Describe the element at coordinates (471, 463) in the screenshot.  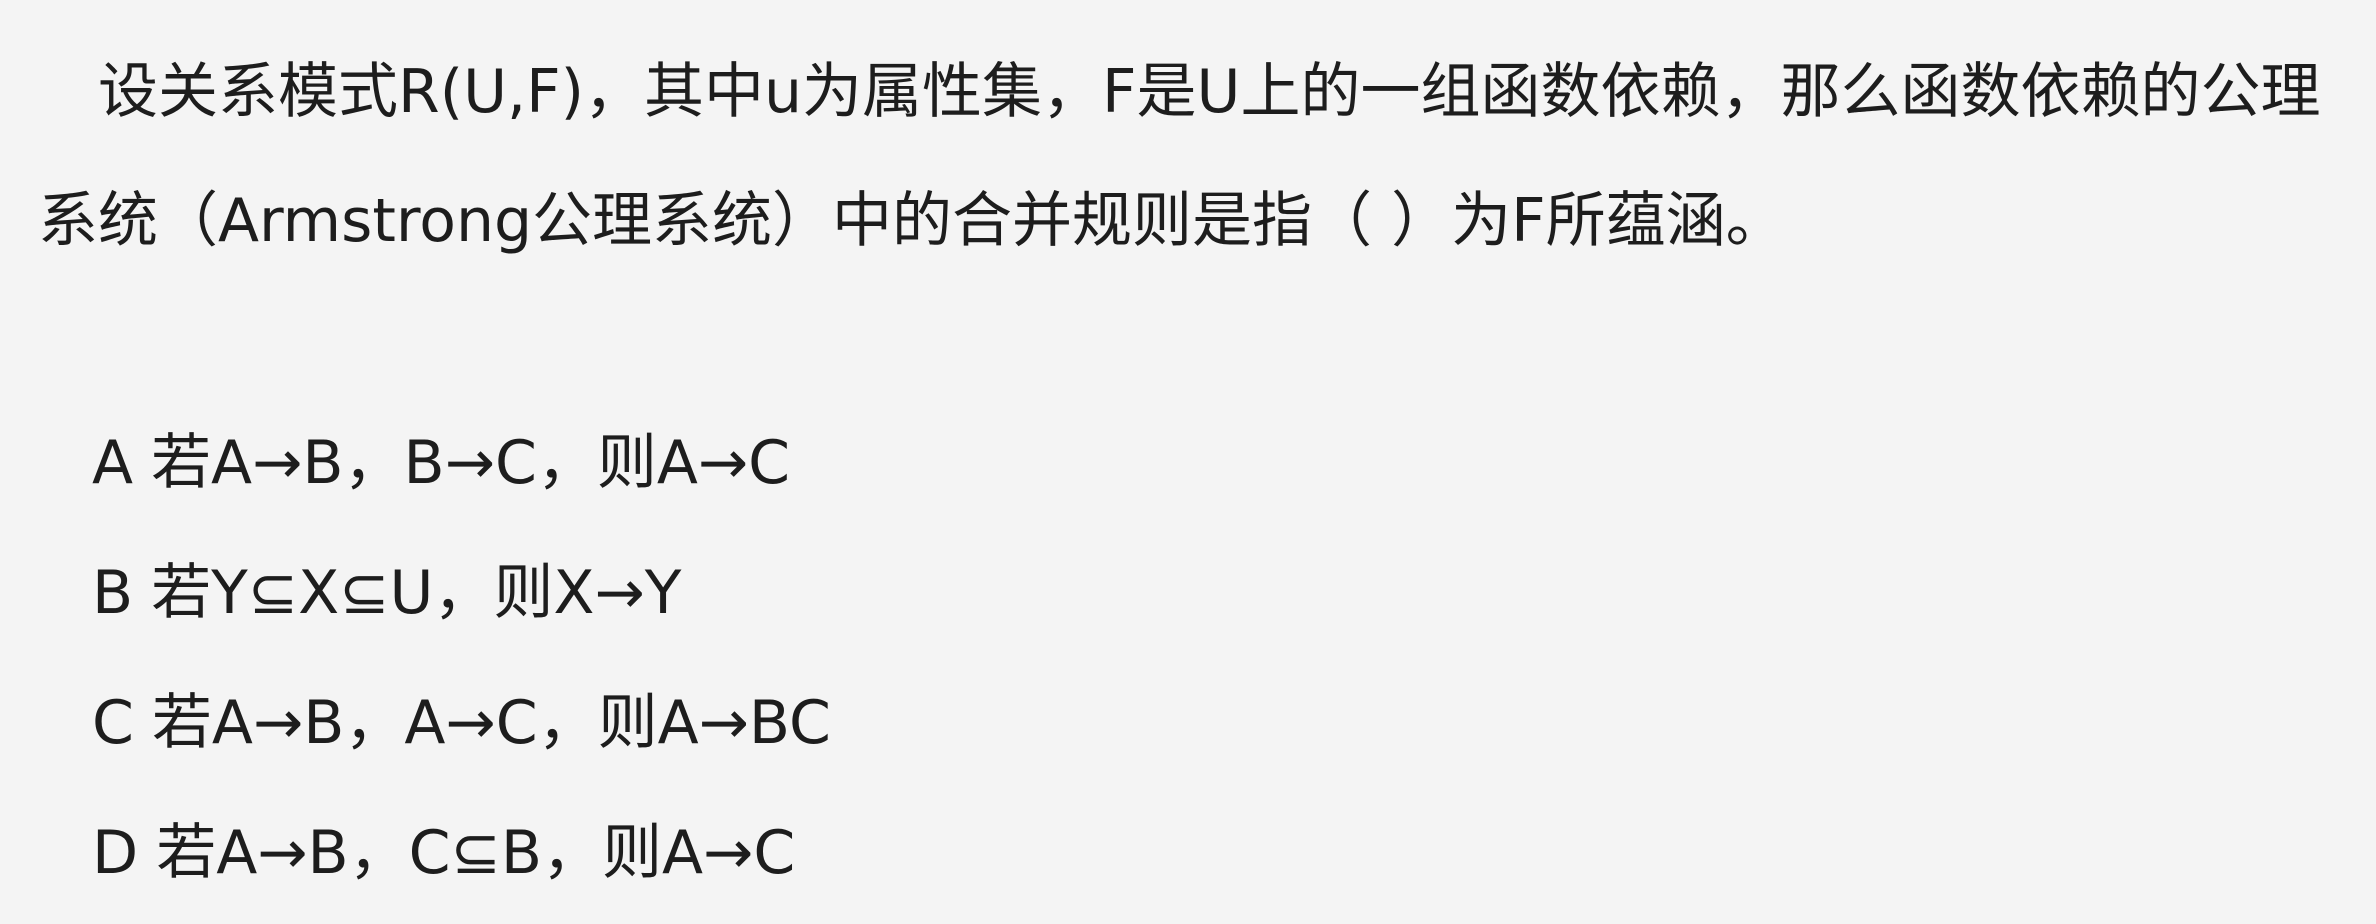
I see `option-text: 若A→B，B→C，则A→C` at that location.